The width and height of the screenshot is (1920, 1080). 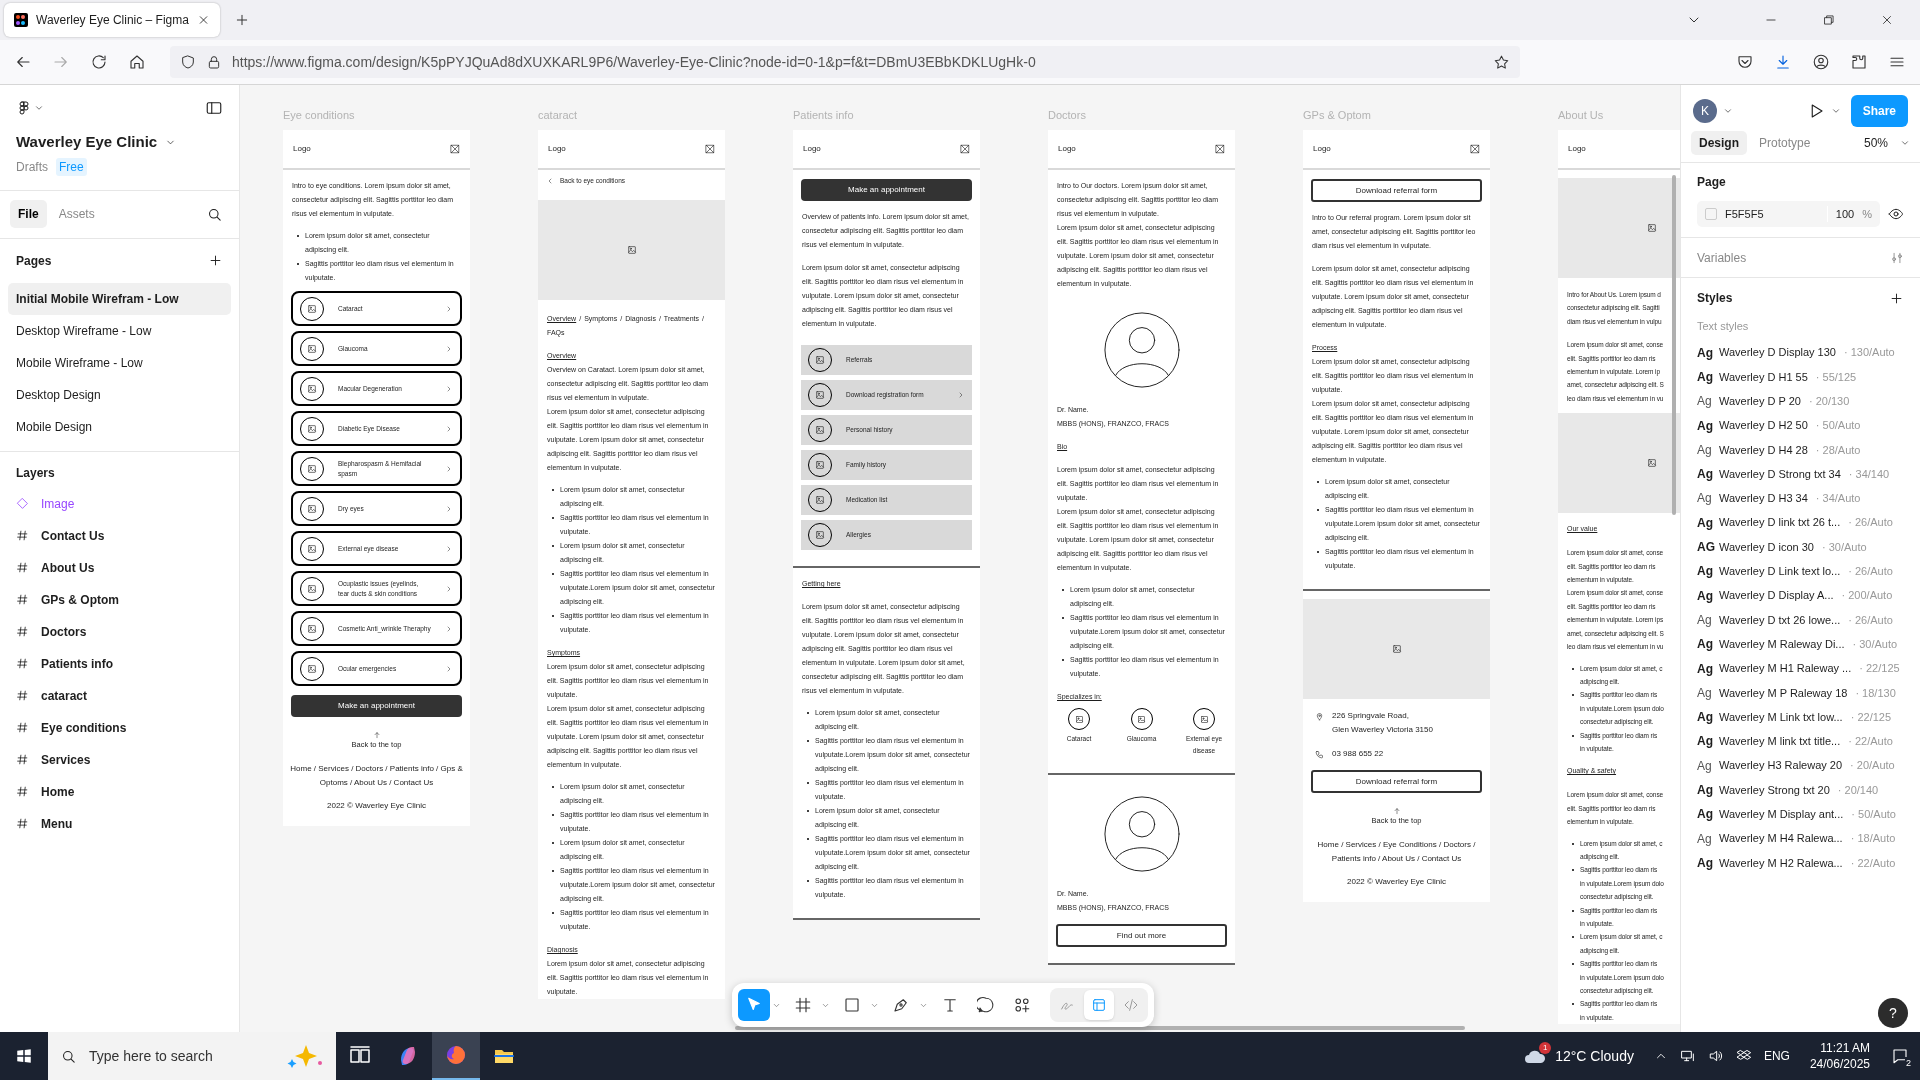 I want to click on address-bar: https://www.figma.com/design/K5pPYJQuAd8dXUXKARL9P6/Waverley-Eye-Clinic?node-id=0-1&p=f&t=DBmU3EBbKDKLUgHk-0, so click(x=845, y=62).